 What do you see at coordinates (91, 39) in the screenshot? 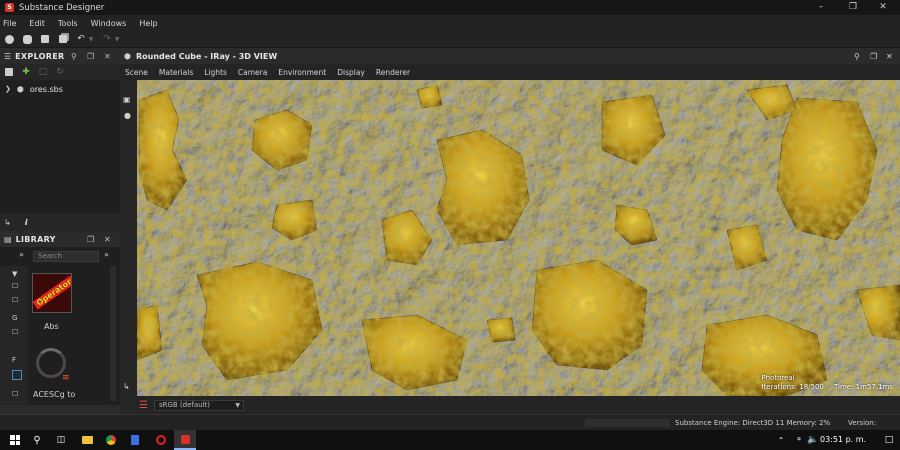
I see `undo-dropdown-icon: ▼` at bounding box center [91, 39].